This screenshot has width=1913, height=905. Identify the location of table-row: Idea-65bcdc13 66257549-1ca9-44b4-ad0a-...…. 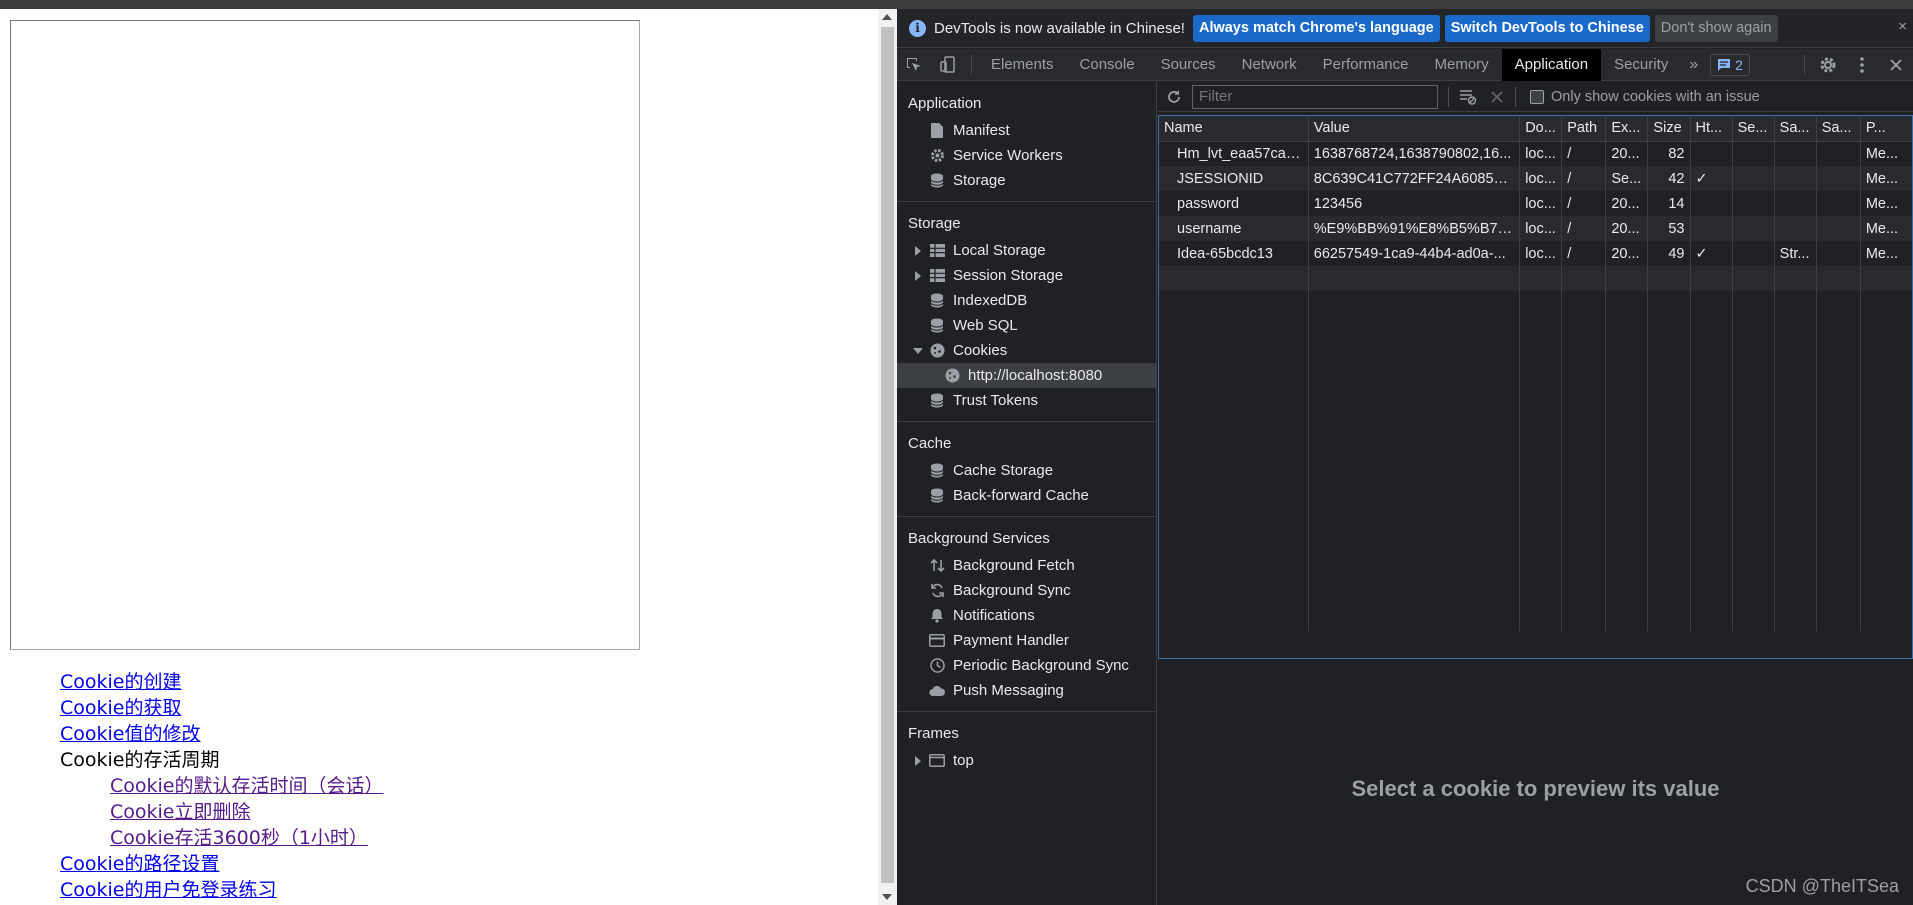
(1535, 253).